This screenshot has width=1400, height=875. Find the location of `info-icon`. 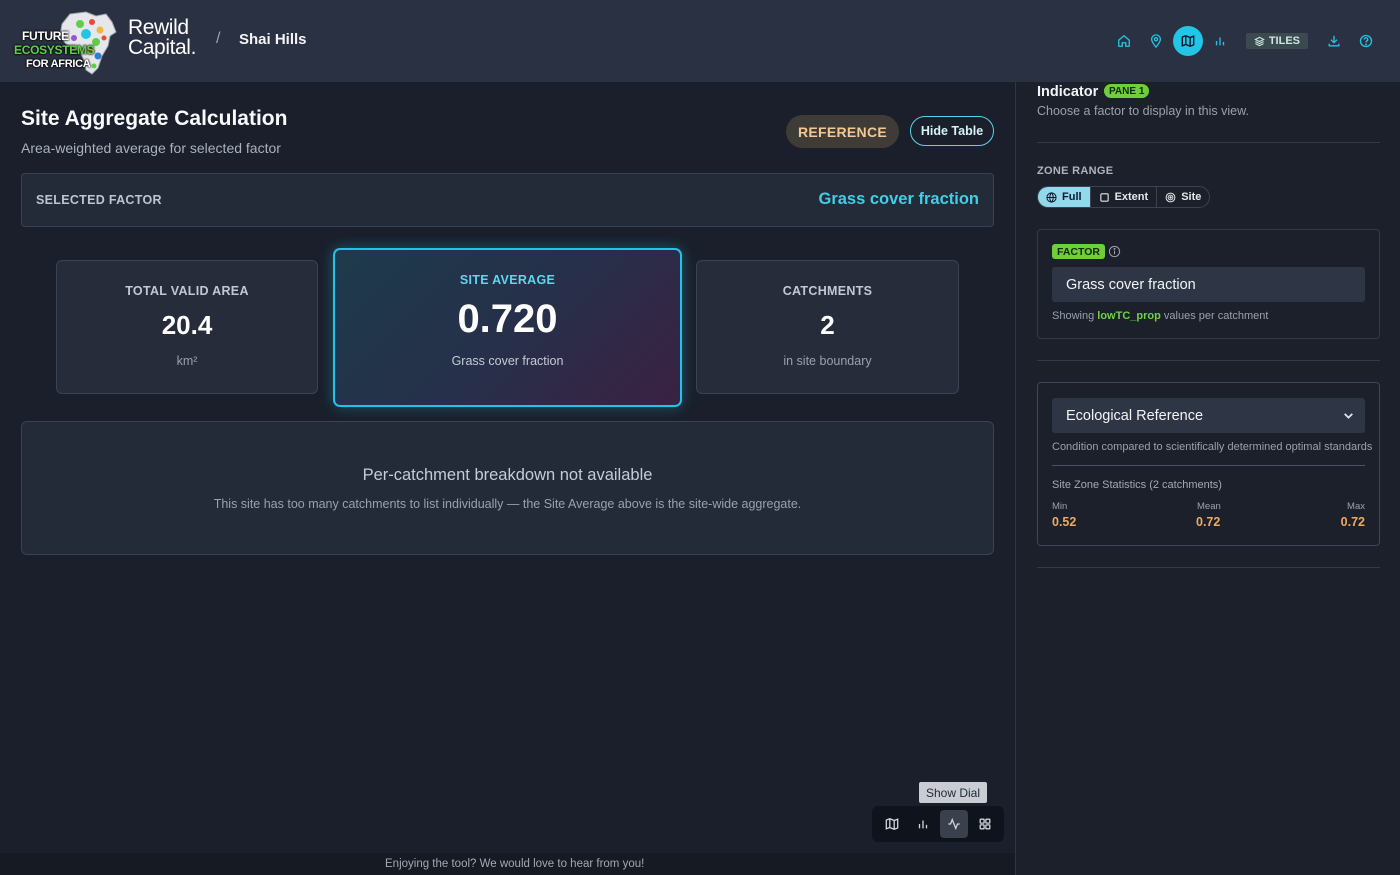

info-icon is located at coordinates (1114, 251).